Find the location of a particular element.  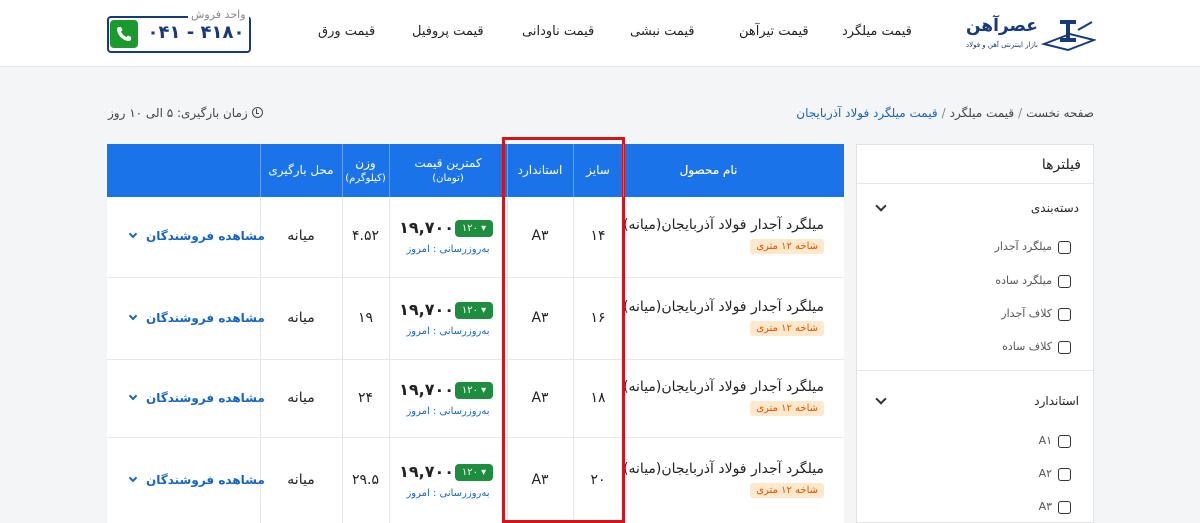

header-label: وزن is located at coordinates (365, 162).